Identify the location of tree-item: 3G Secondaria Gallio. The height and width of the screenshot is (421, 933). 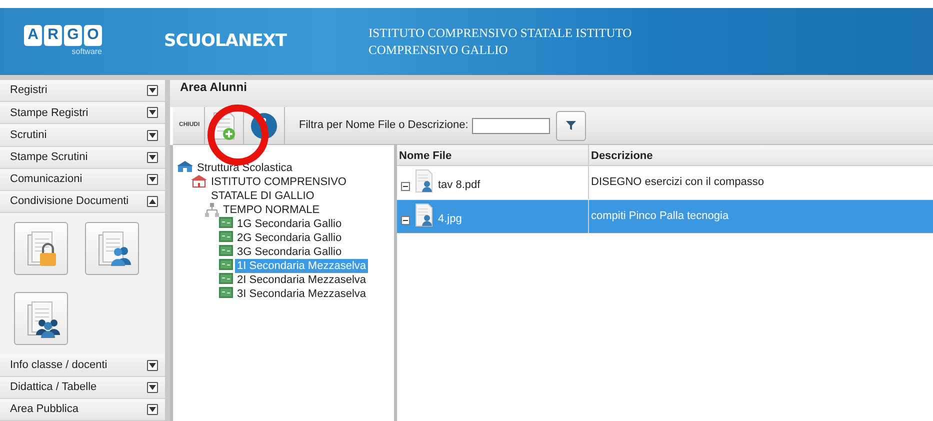
(289, 252).